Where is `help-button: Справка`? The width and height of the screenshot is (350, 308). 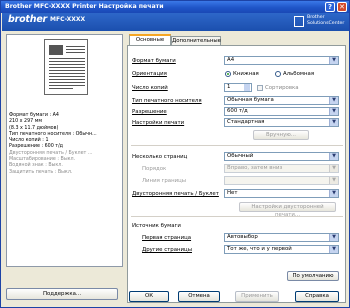 help-button: Справка is located at coordinates (317, 296).